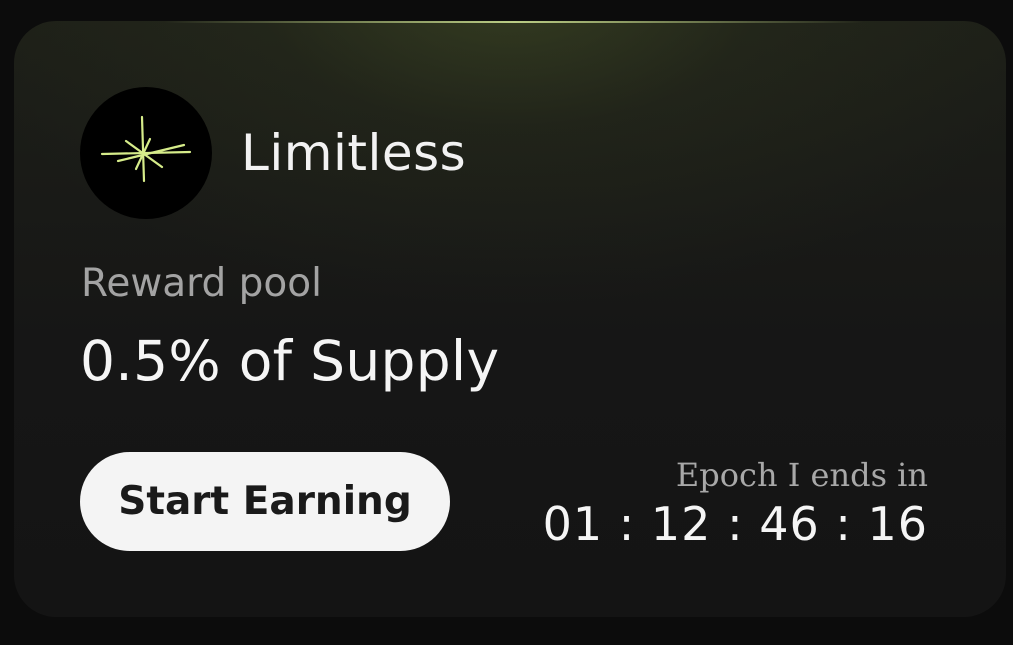 The height and width of the screenshot is (645, 1013). I want to click on reward-pool-label: Reward pool, so click(201, 283).